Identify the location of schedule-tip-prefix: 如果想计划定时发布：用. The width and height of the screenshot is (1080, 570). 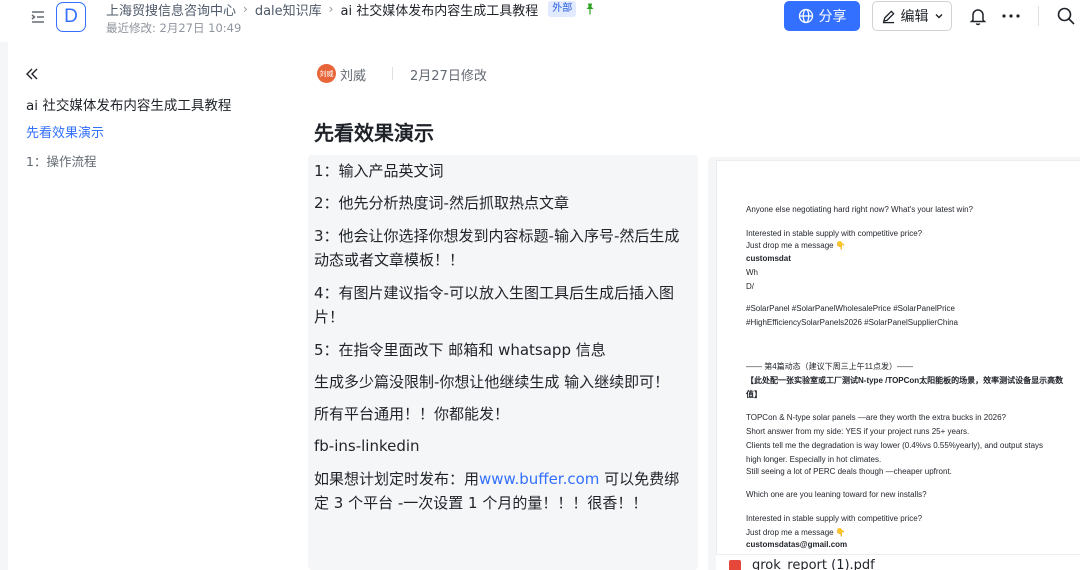
(397, 479).